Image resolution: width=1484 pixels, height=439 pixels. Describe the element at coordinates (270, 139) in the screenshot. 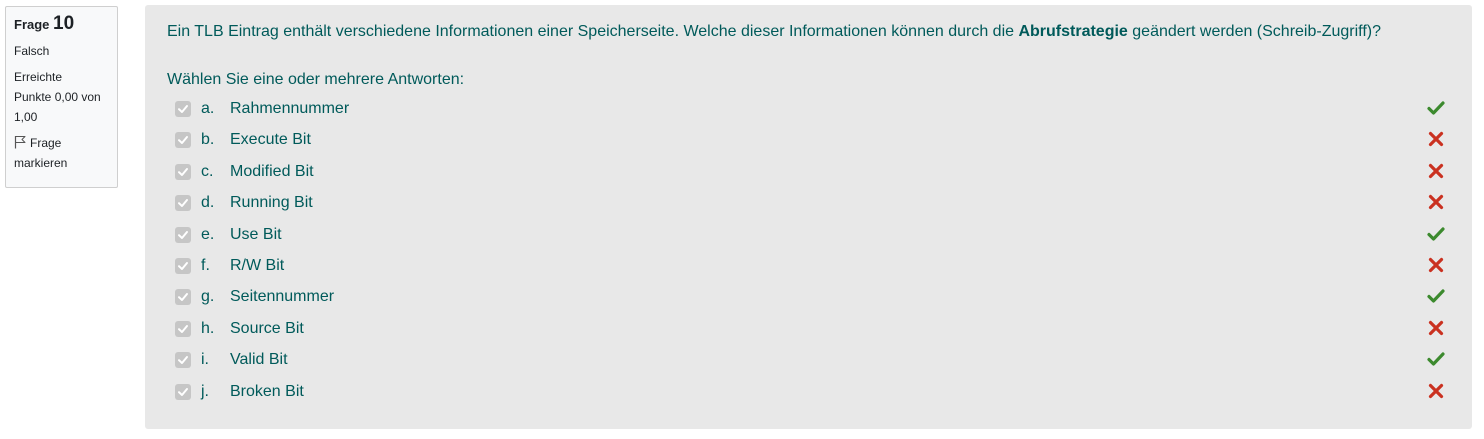

I see `answer-label: Execute Bit` at that location.